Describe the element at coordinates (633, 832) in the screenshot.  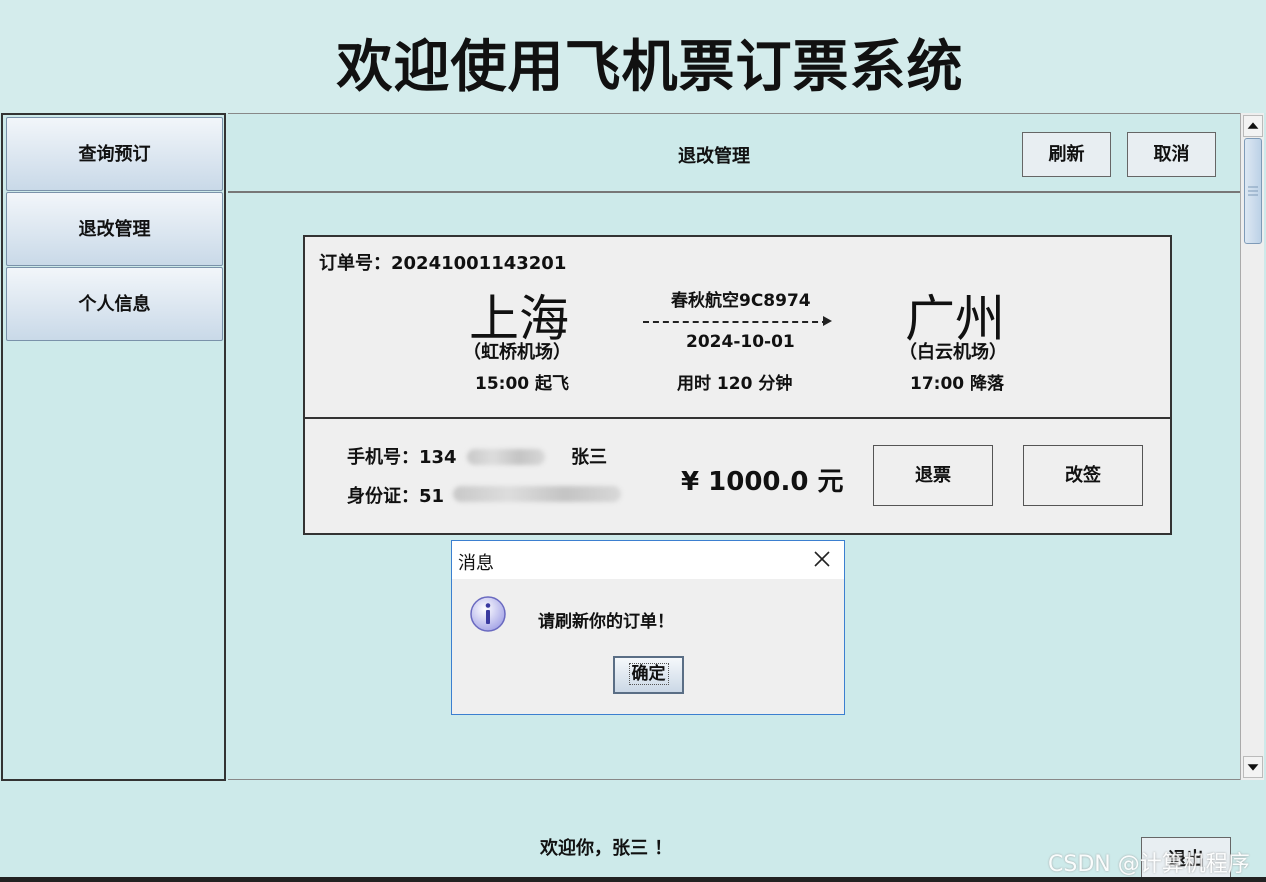
I see `footer: 欢迎你，张三 ！ 退出 CSDN @计算机程序` at that location.